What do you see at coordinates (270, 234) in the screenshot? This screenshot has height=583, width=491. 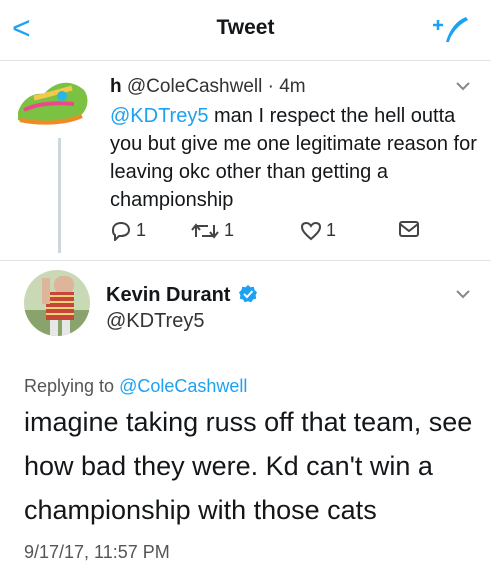 I see `parent-tweet-actions: 1 1 1` at bounding box center [270, 234].